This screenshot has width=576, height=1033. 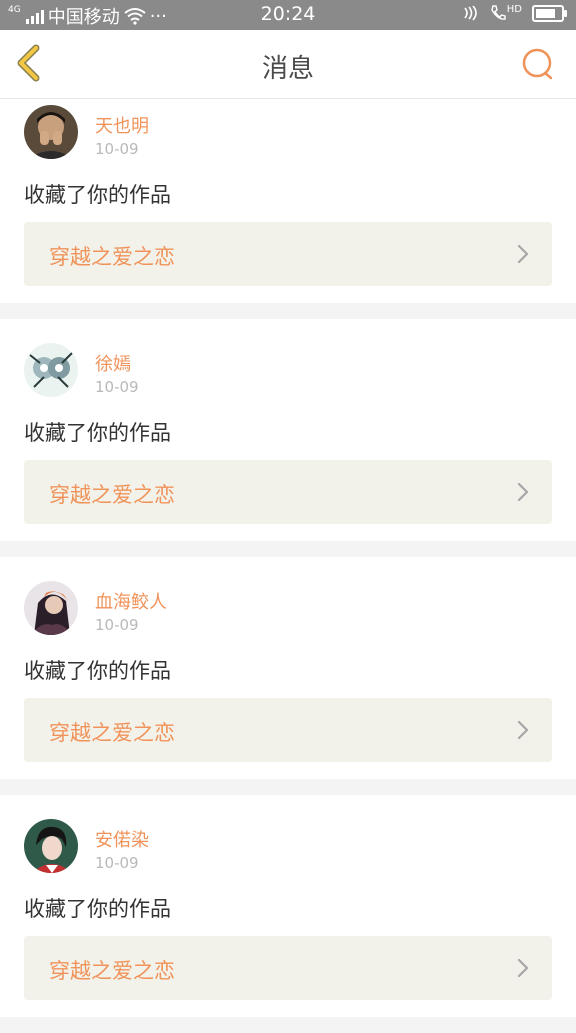 I want to click on user-name: 天也明, so click(x=122, y=125).